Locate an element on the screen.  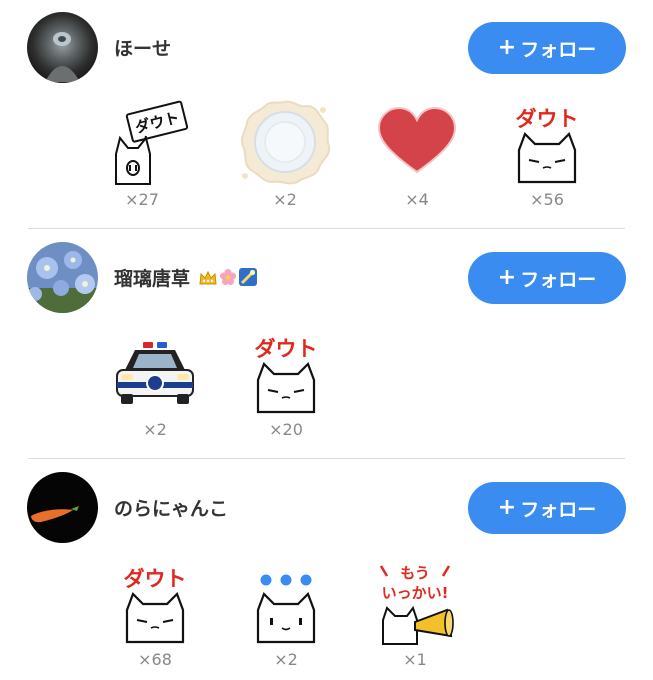
crown-icon is located at coordinates (208, 280).